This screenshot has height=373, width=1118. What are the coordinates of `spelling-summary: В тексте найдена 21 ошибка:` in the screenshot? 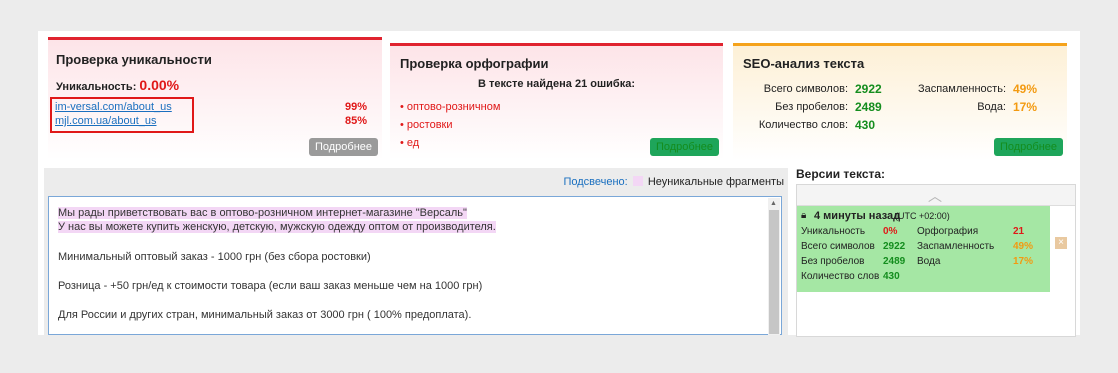 It's located at (556, 84).